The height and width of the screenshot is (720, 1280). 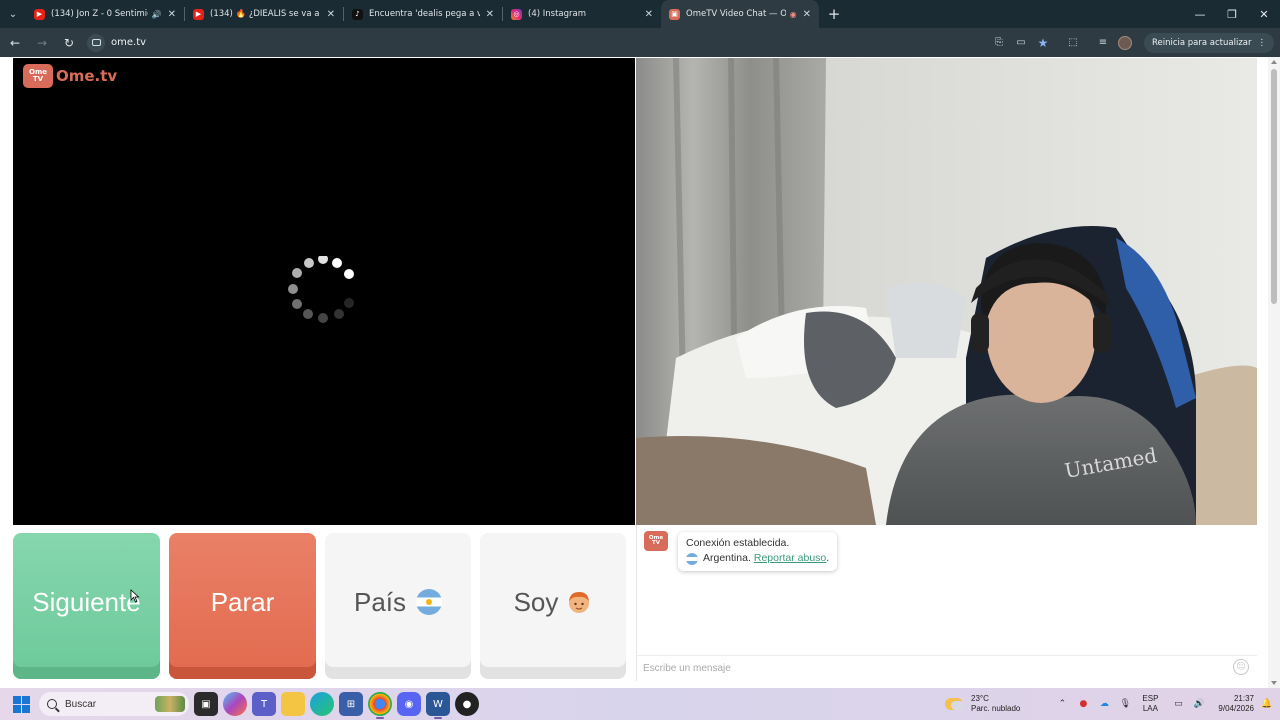 I want to click on weather-widget: 23°C Parc. nublado, so click(x=982, y=704).